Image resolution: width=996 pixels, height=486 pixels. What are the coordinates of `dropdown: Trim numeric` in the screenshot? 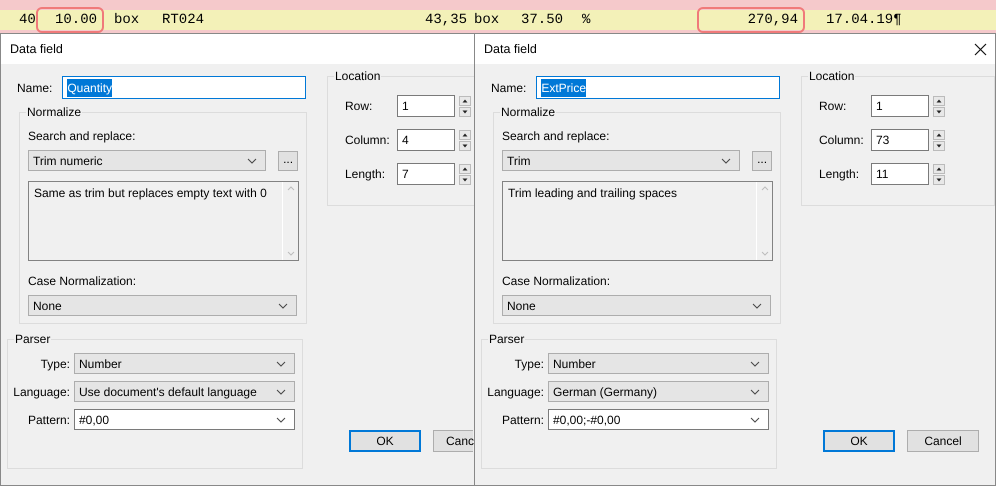 It's located at (147, 160).